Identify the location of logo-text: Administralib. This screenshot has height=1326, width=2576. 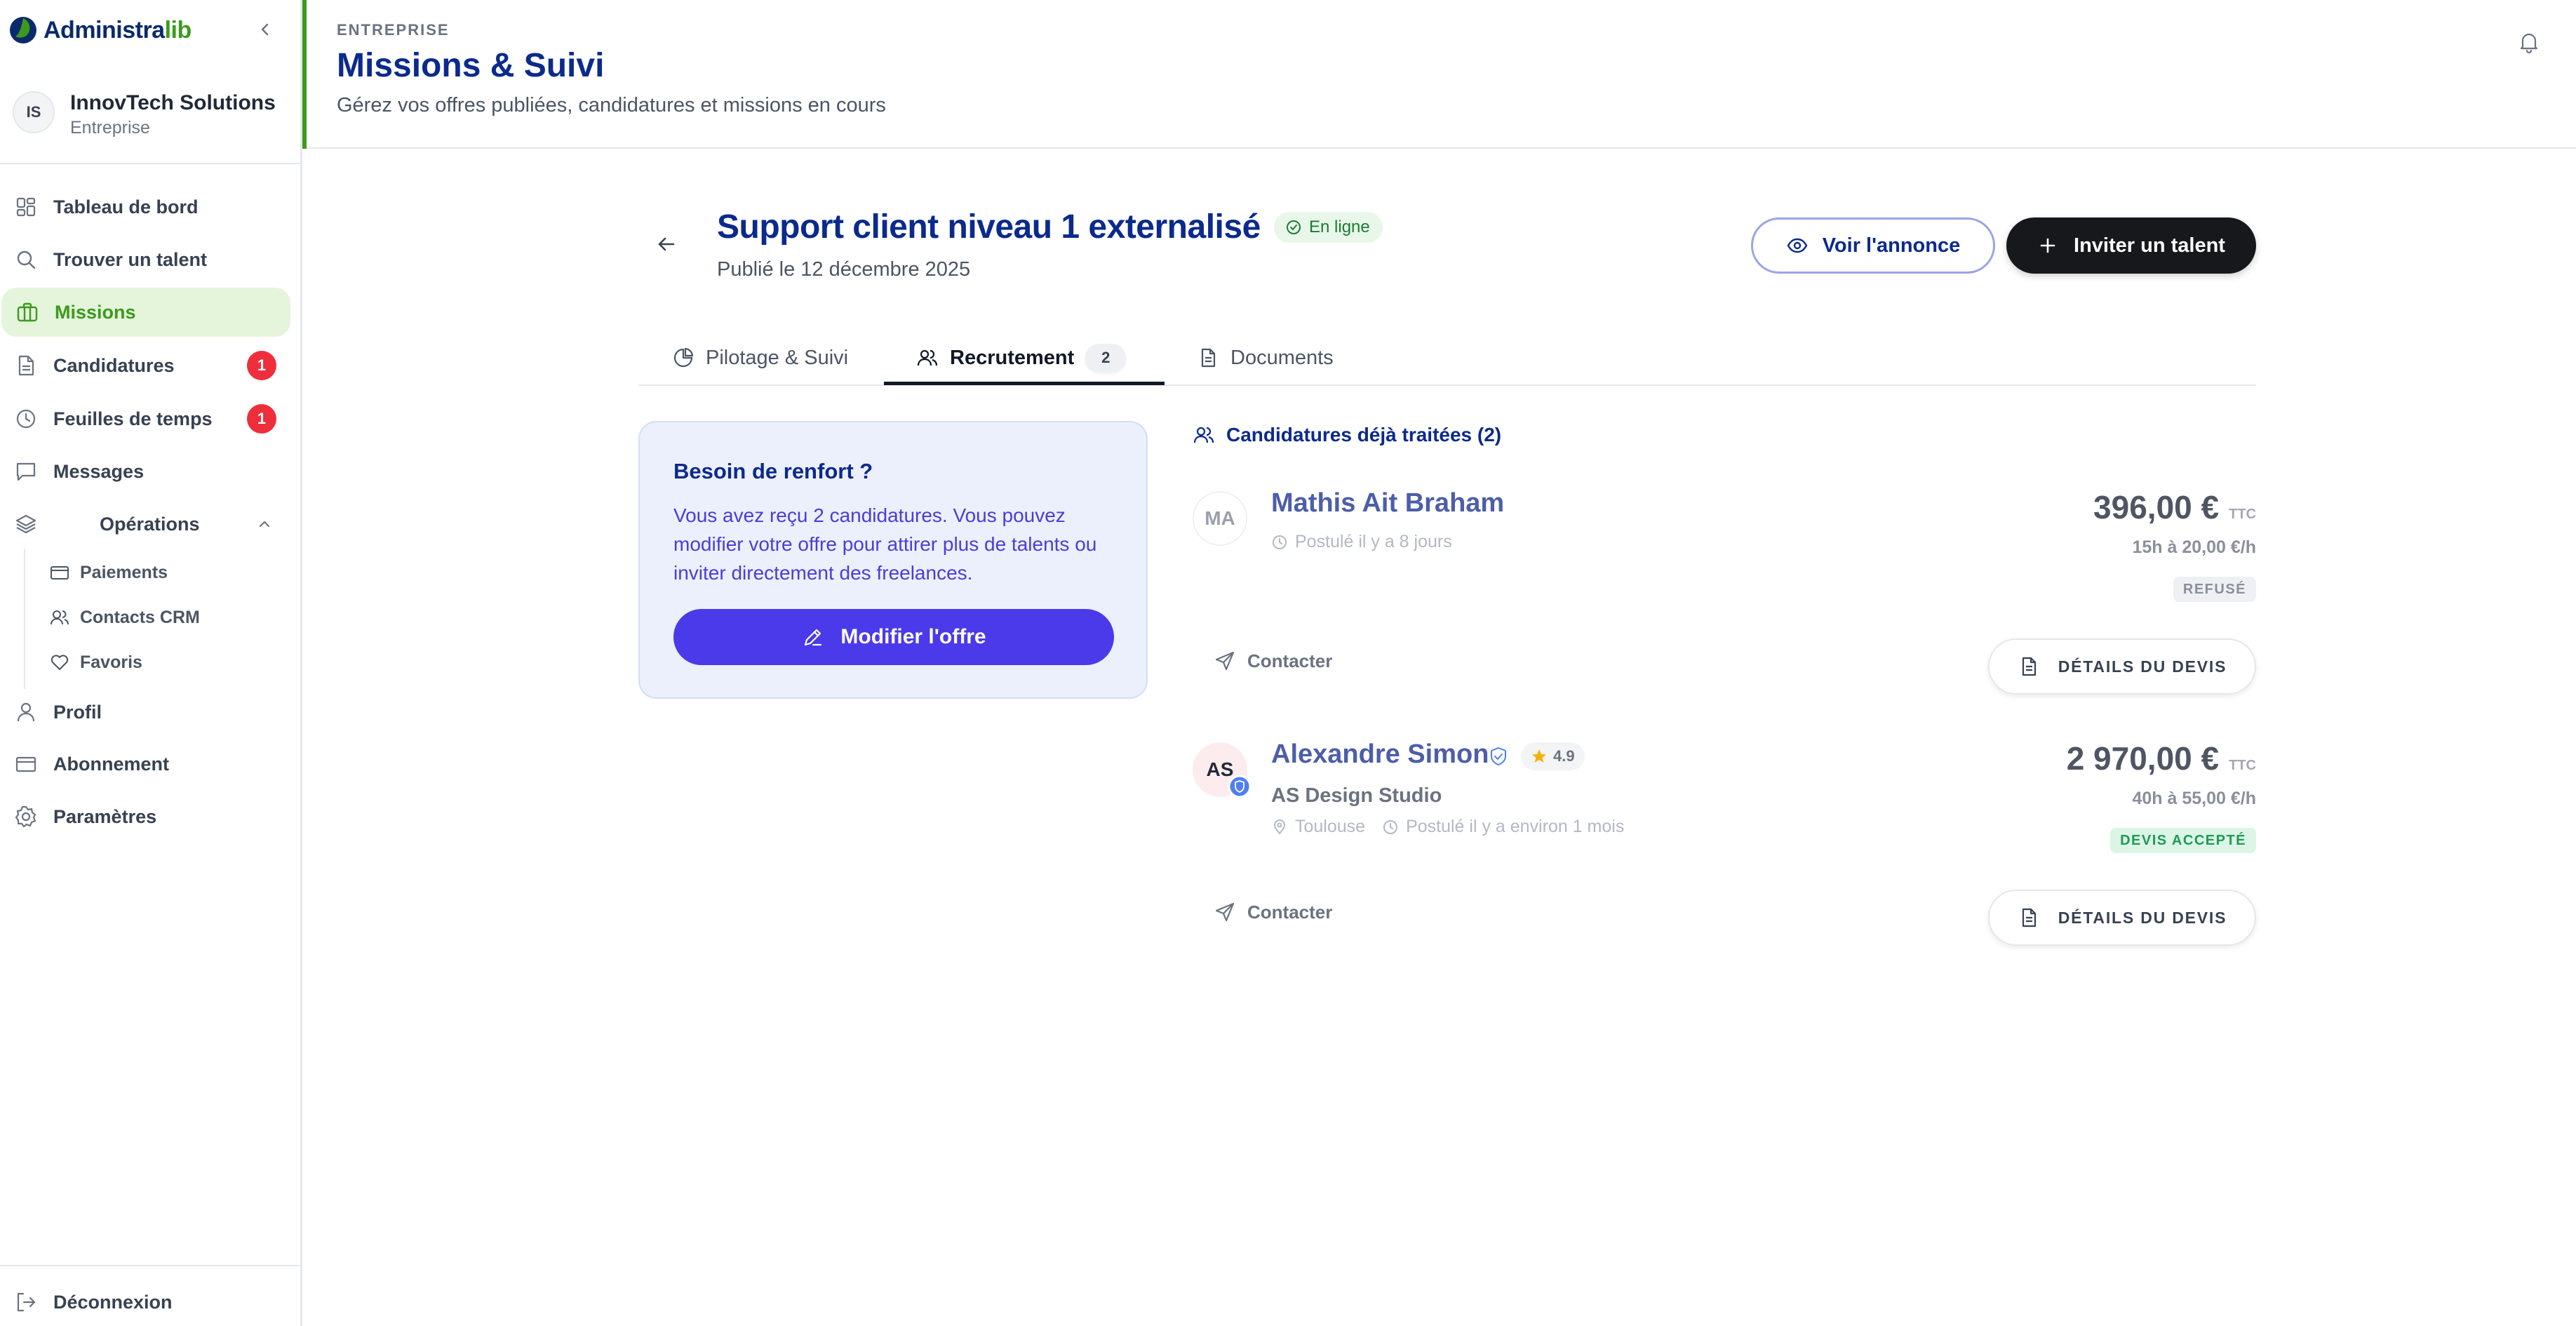
(118, 30).